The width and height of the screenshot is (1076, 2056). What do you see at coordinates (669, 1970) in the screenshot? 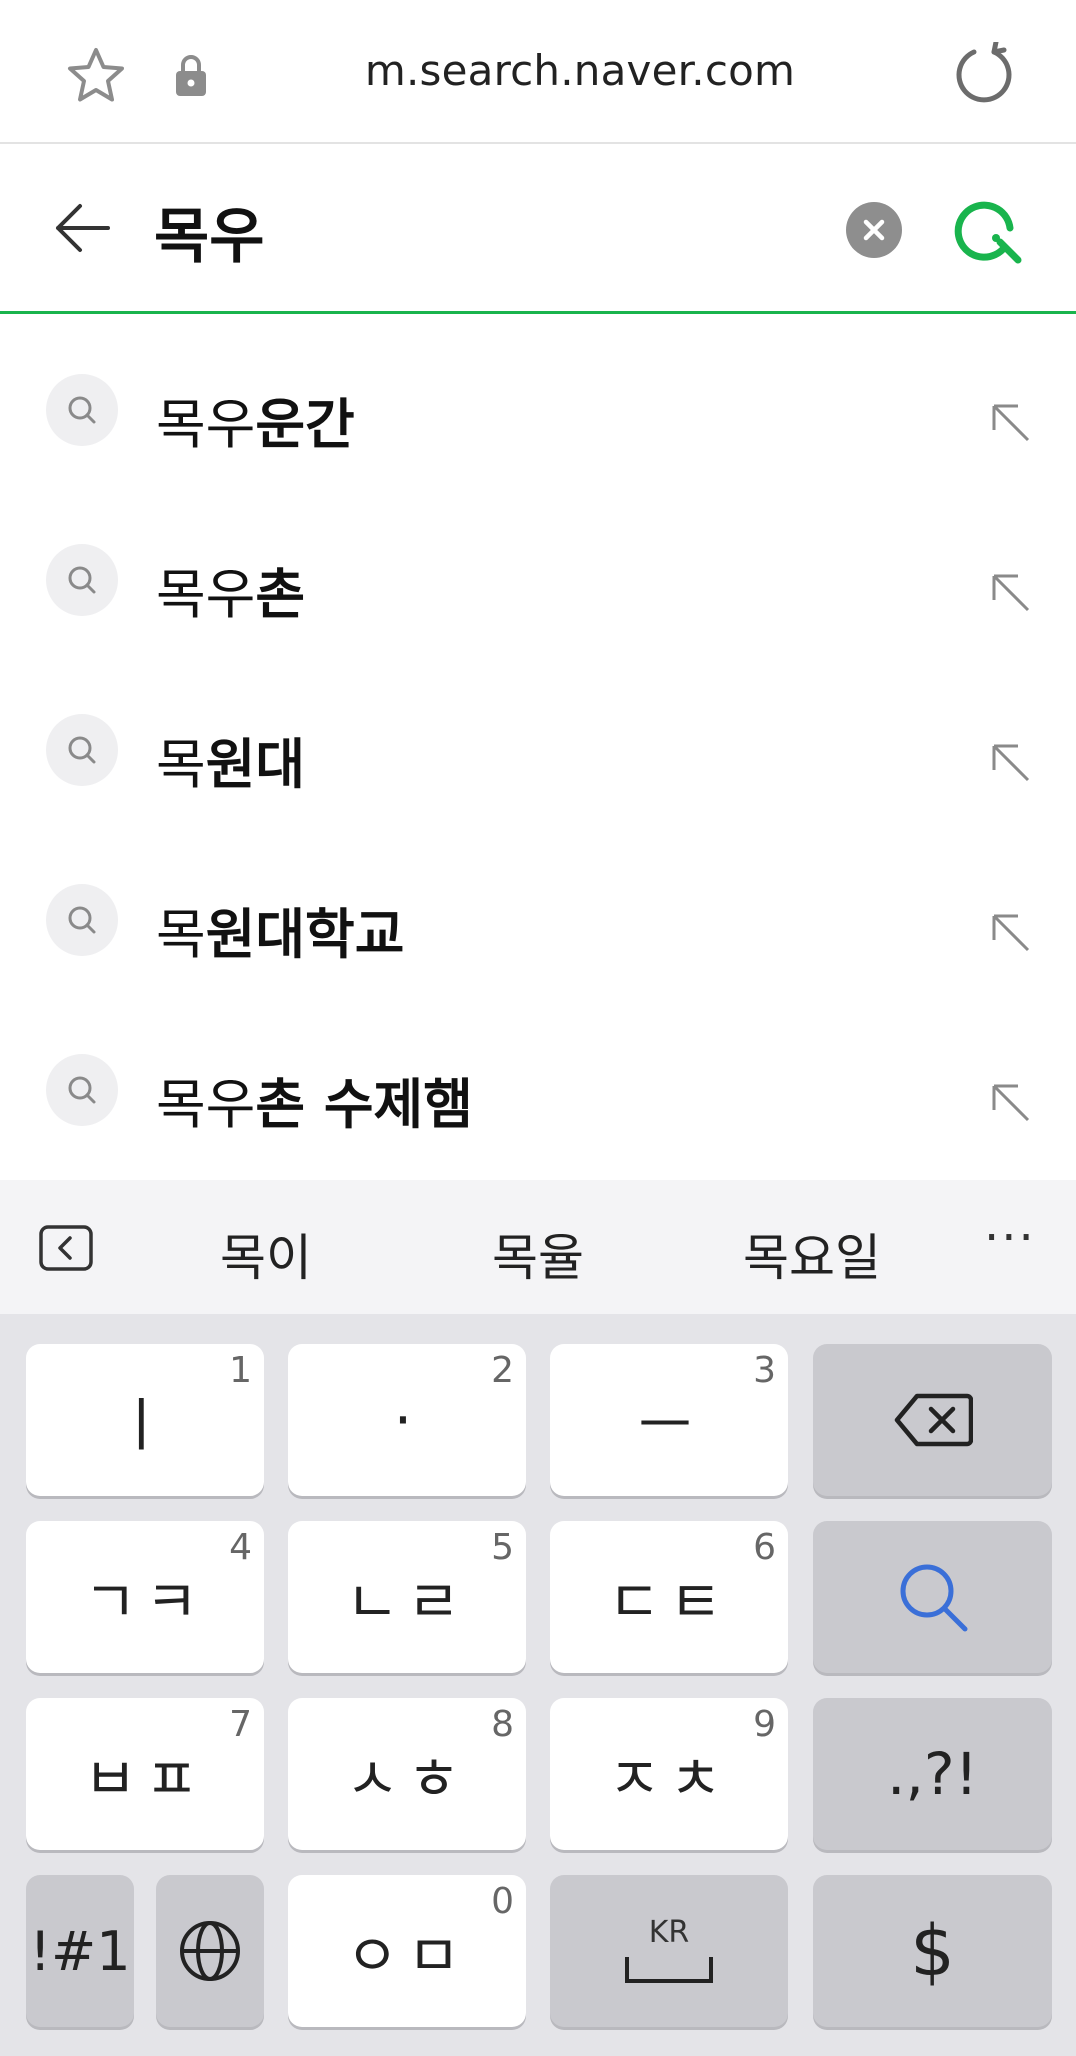
I see `space-icon` at bounding box center [669, 1970].